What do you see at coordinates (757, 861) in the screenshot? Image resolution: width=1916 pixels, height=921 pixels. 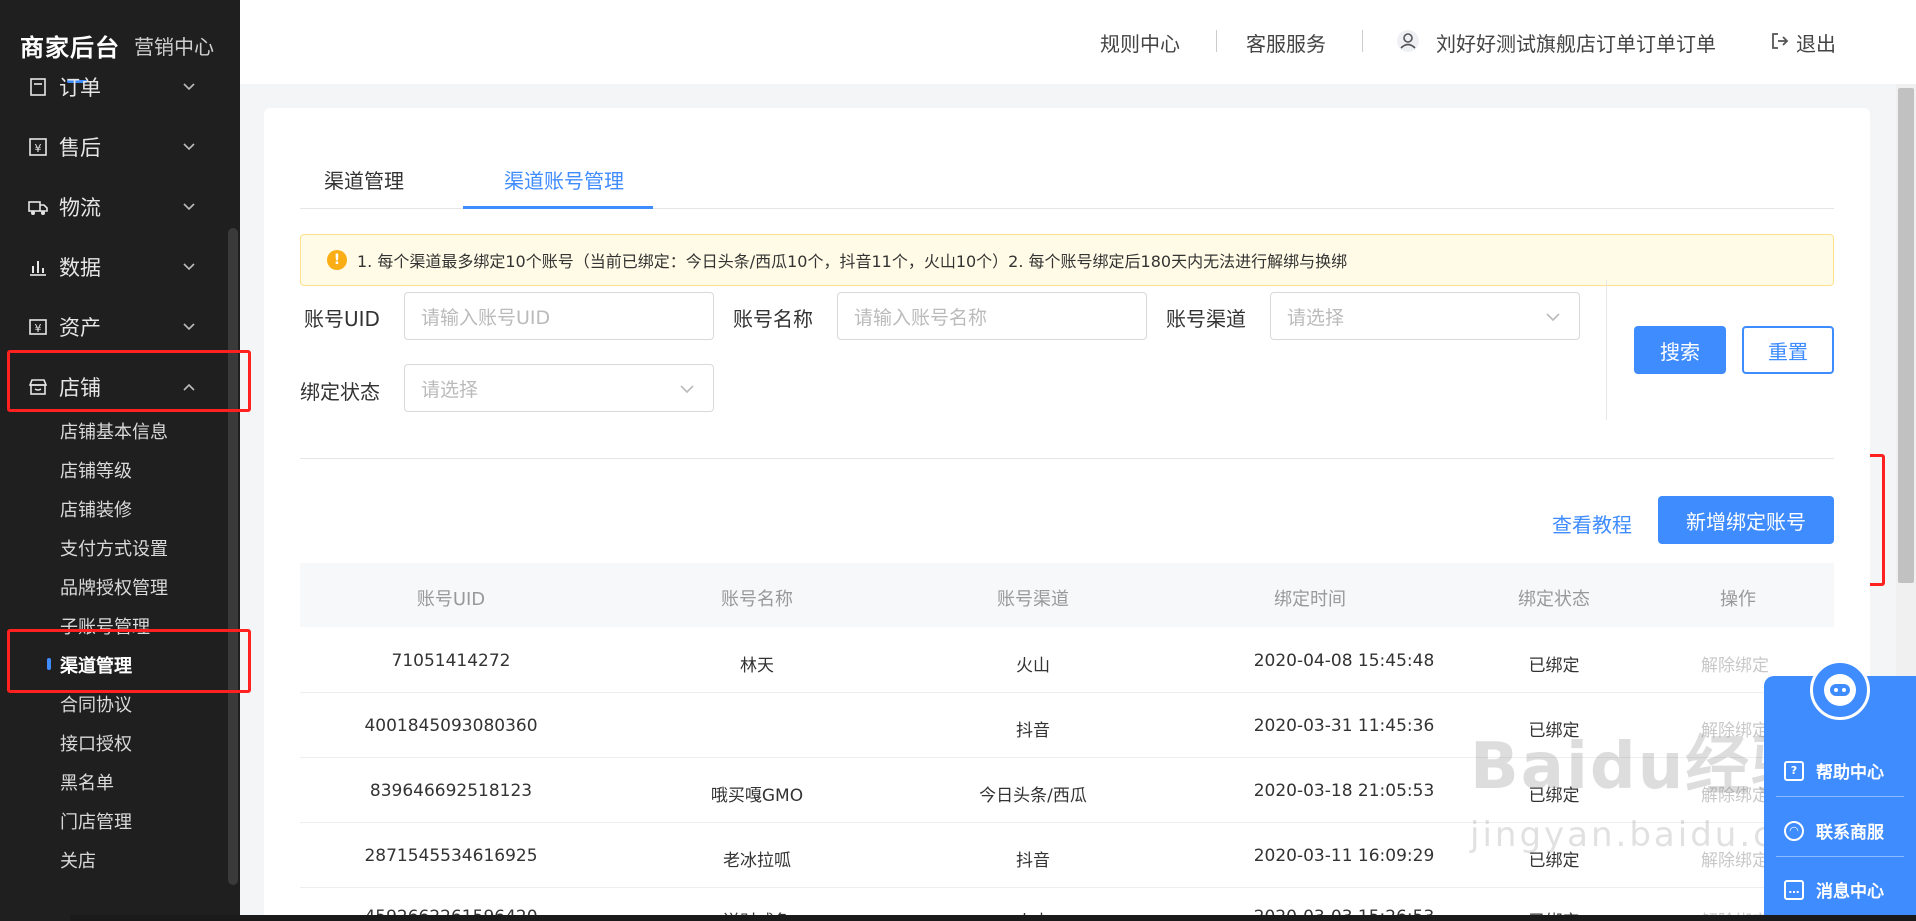 I see `cell-name: 老冰拉呱` at bounding box center [757, 861].